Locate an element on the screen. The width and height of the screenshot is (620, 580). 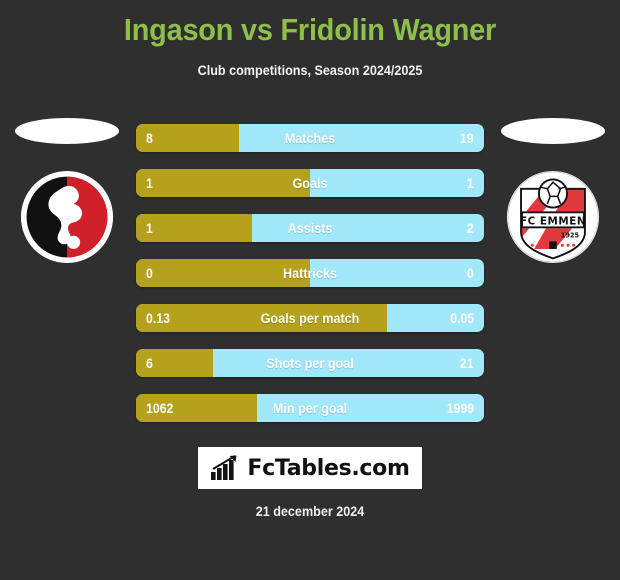
stat-row-min-per-goal: 1062 Min per goal 1999 is located at coordinates (310, 408).